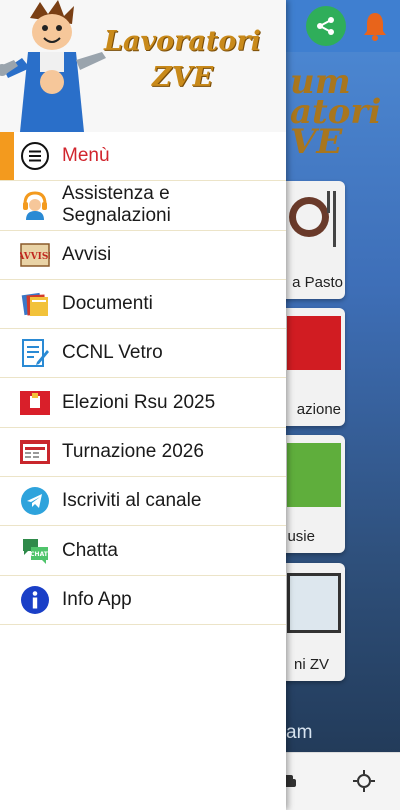  Describe the element at coordinates (326, 26) in the screenshot. I see `share-icon` at that location.